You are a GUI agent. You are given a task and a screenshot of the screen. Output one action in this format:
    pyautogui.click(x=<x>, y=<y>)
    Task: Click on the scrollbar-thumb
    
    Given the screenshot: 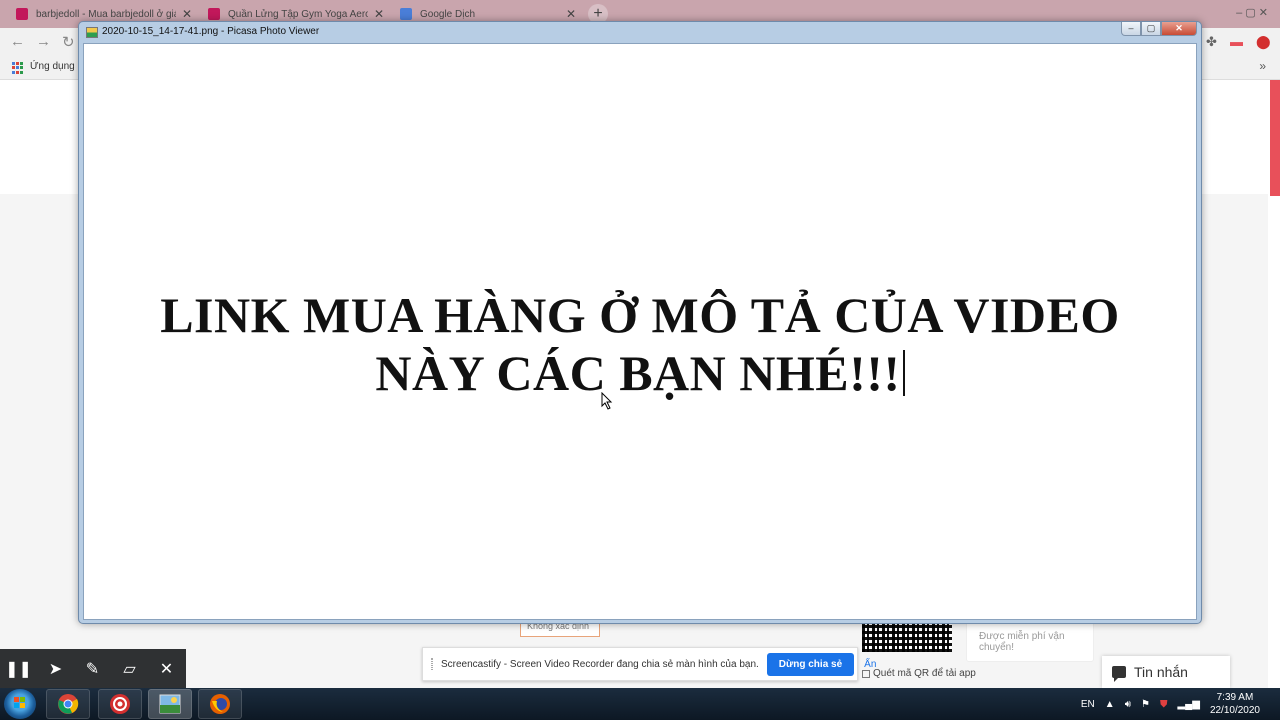 What is the action you would take?
    pyautogui.click(x=1275, y=138)
    